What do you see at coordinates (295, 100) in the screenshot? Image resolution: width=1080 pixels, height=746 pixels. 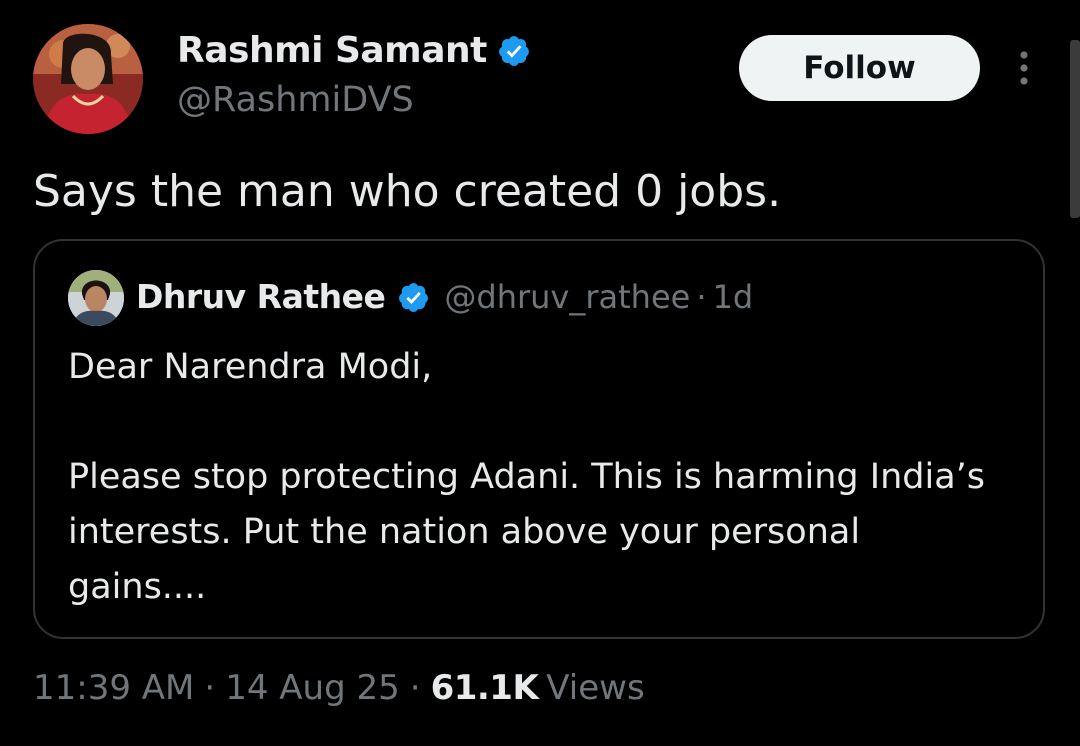 I see `author-handle: @RashmiDVS` at bounding box center [295, 100].